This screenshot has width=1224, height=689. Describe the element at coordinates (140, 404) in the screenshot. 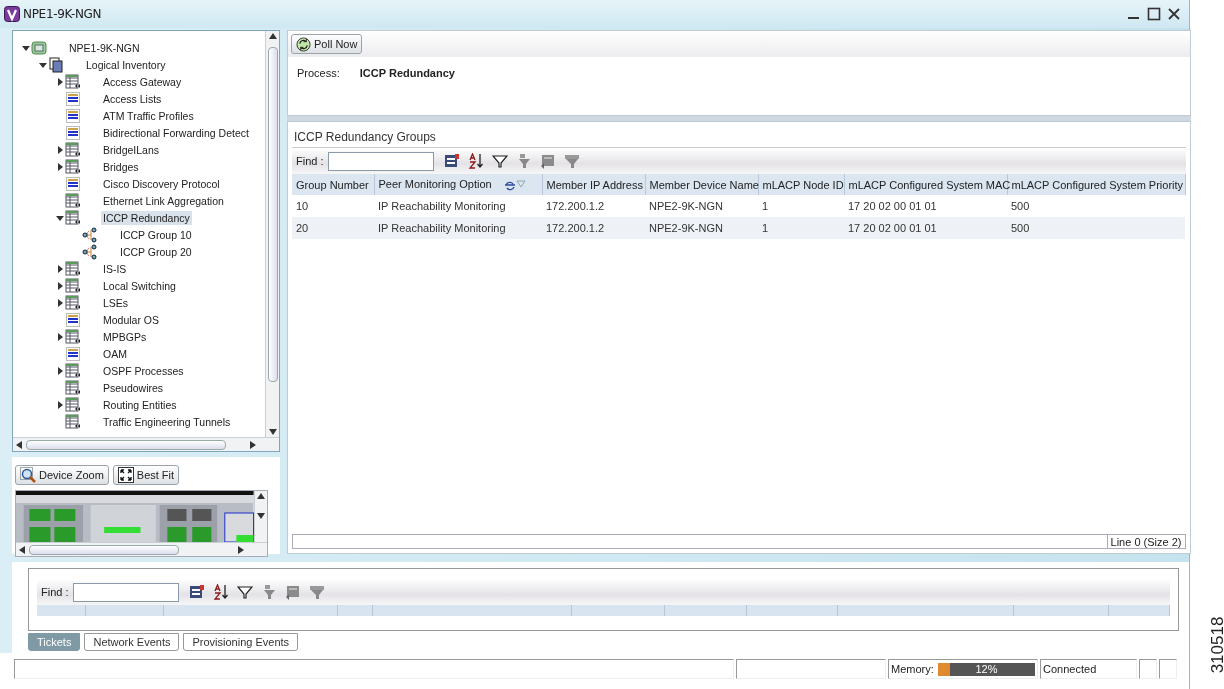

I see `tree-item: Routing Entities` at that location.